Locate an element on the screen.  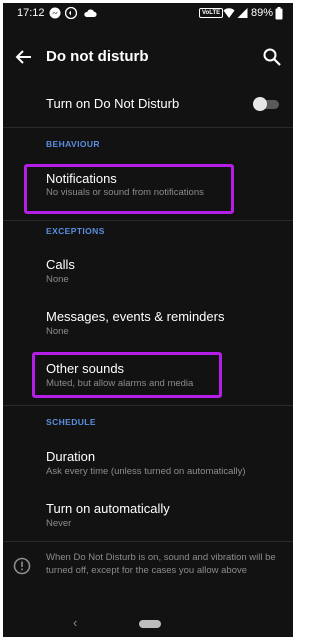
calls-subtitle: None is located at coordinates (57, 279).